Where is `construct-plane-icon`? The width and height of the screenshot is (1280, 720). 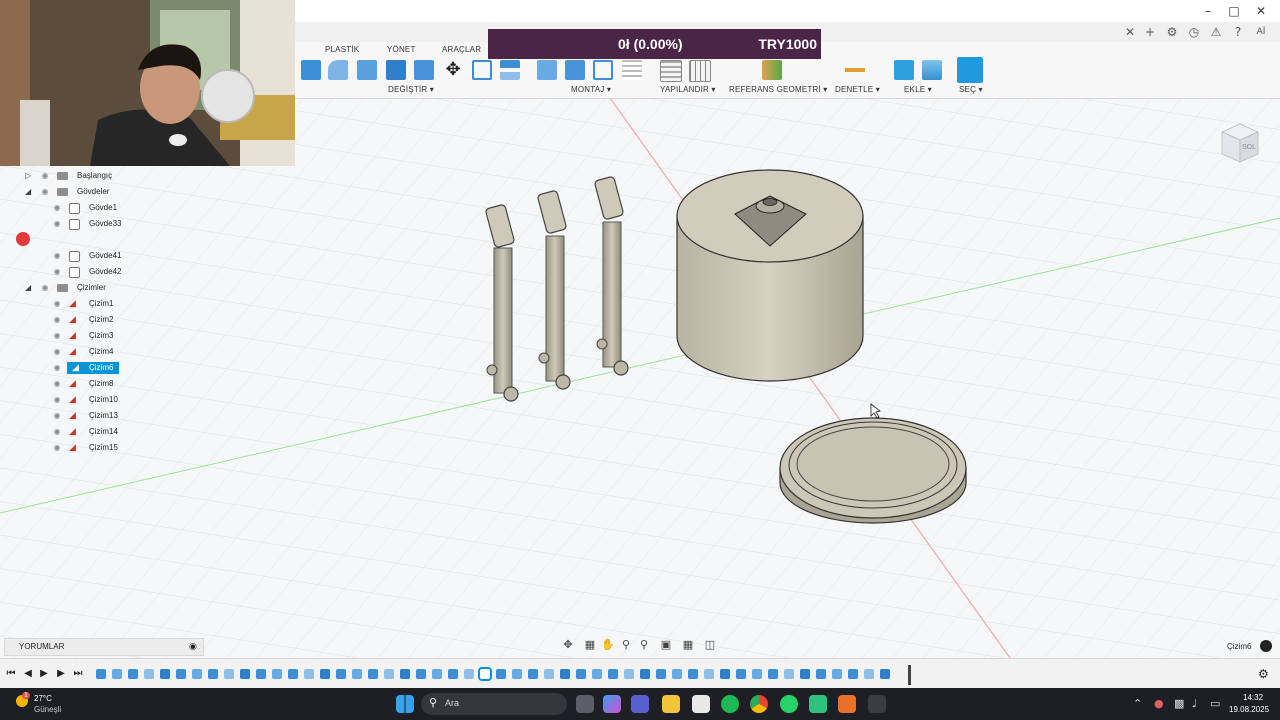 construct-plane-icon is located at coordinates (772, 70).